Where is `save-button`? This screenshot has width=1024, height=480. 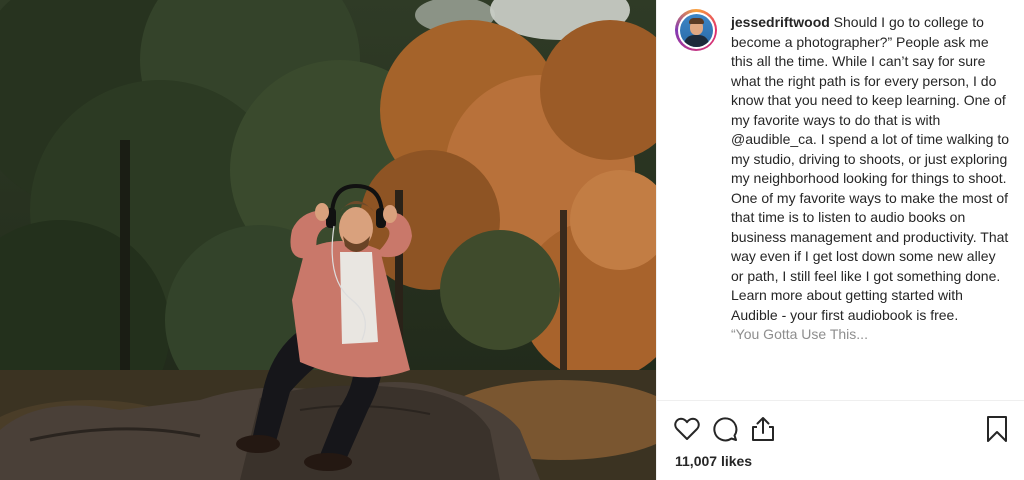
save-button is located at coordinates (997, 429).